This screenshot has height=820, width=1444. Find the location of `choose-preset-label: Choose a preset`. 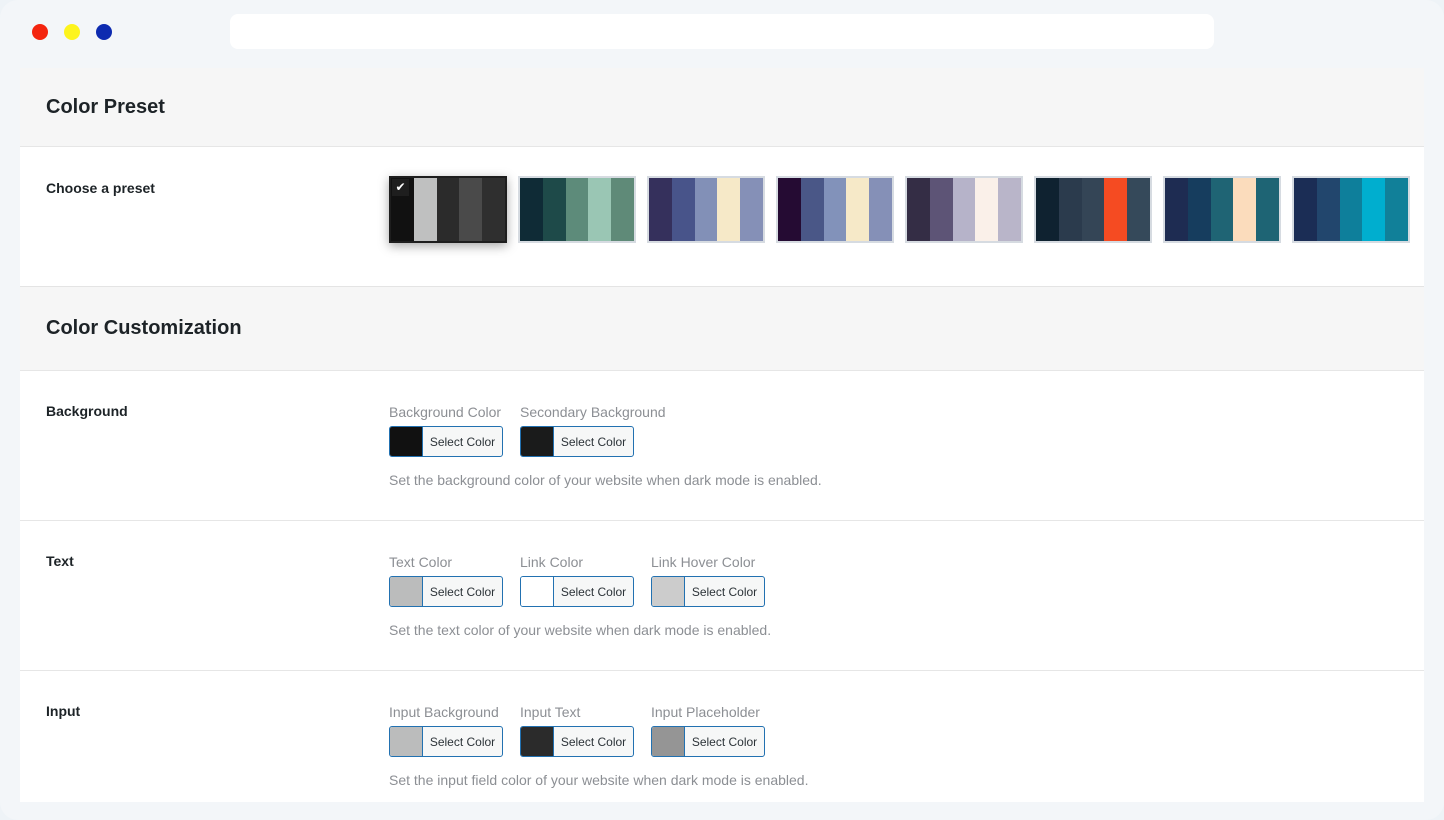

choose-preset-label: Choose a preset is located at coordinates (100, 188).